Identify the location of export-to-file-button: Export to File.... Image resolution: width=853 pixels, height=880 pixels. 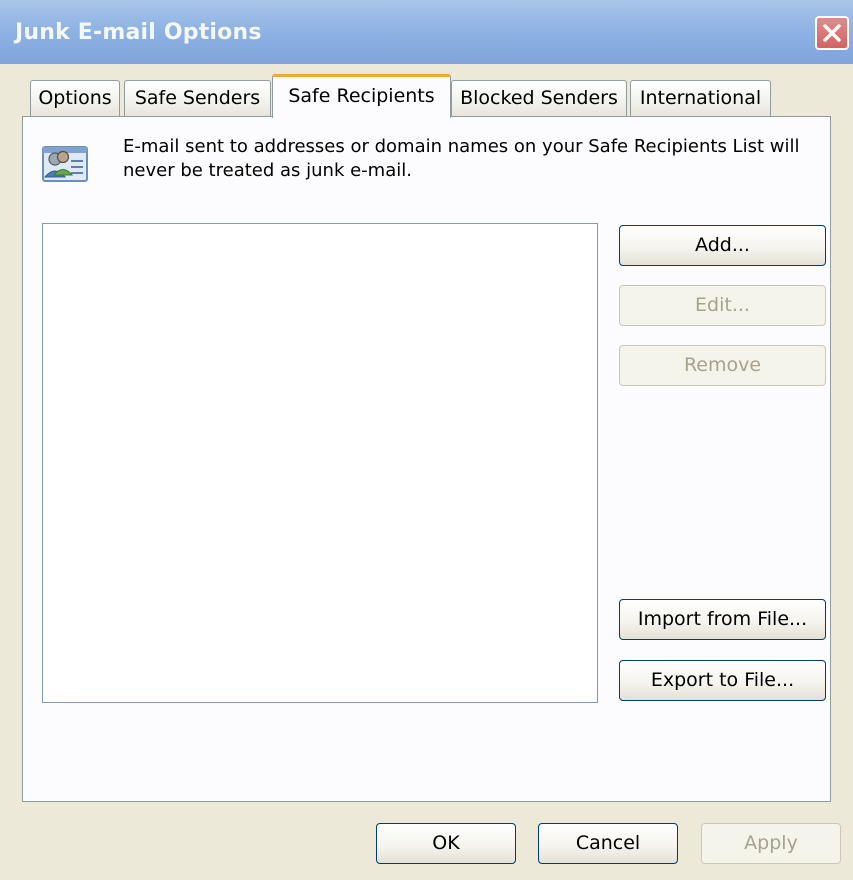
(722, 680).